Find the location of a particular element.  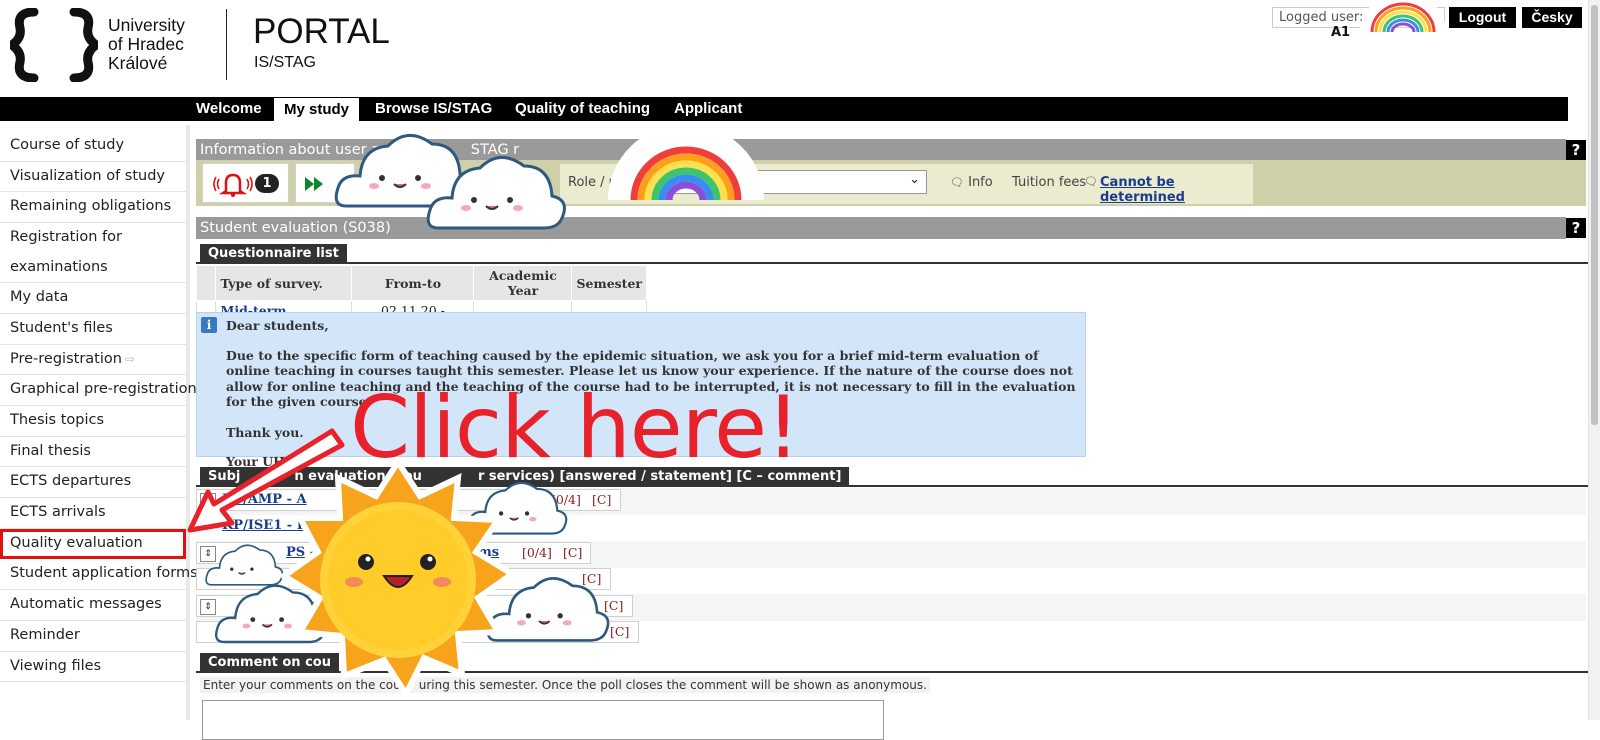

vertical-scrollbar is located at coordinates (1594, 360).